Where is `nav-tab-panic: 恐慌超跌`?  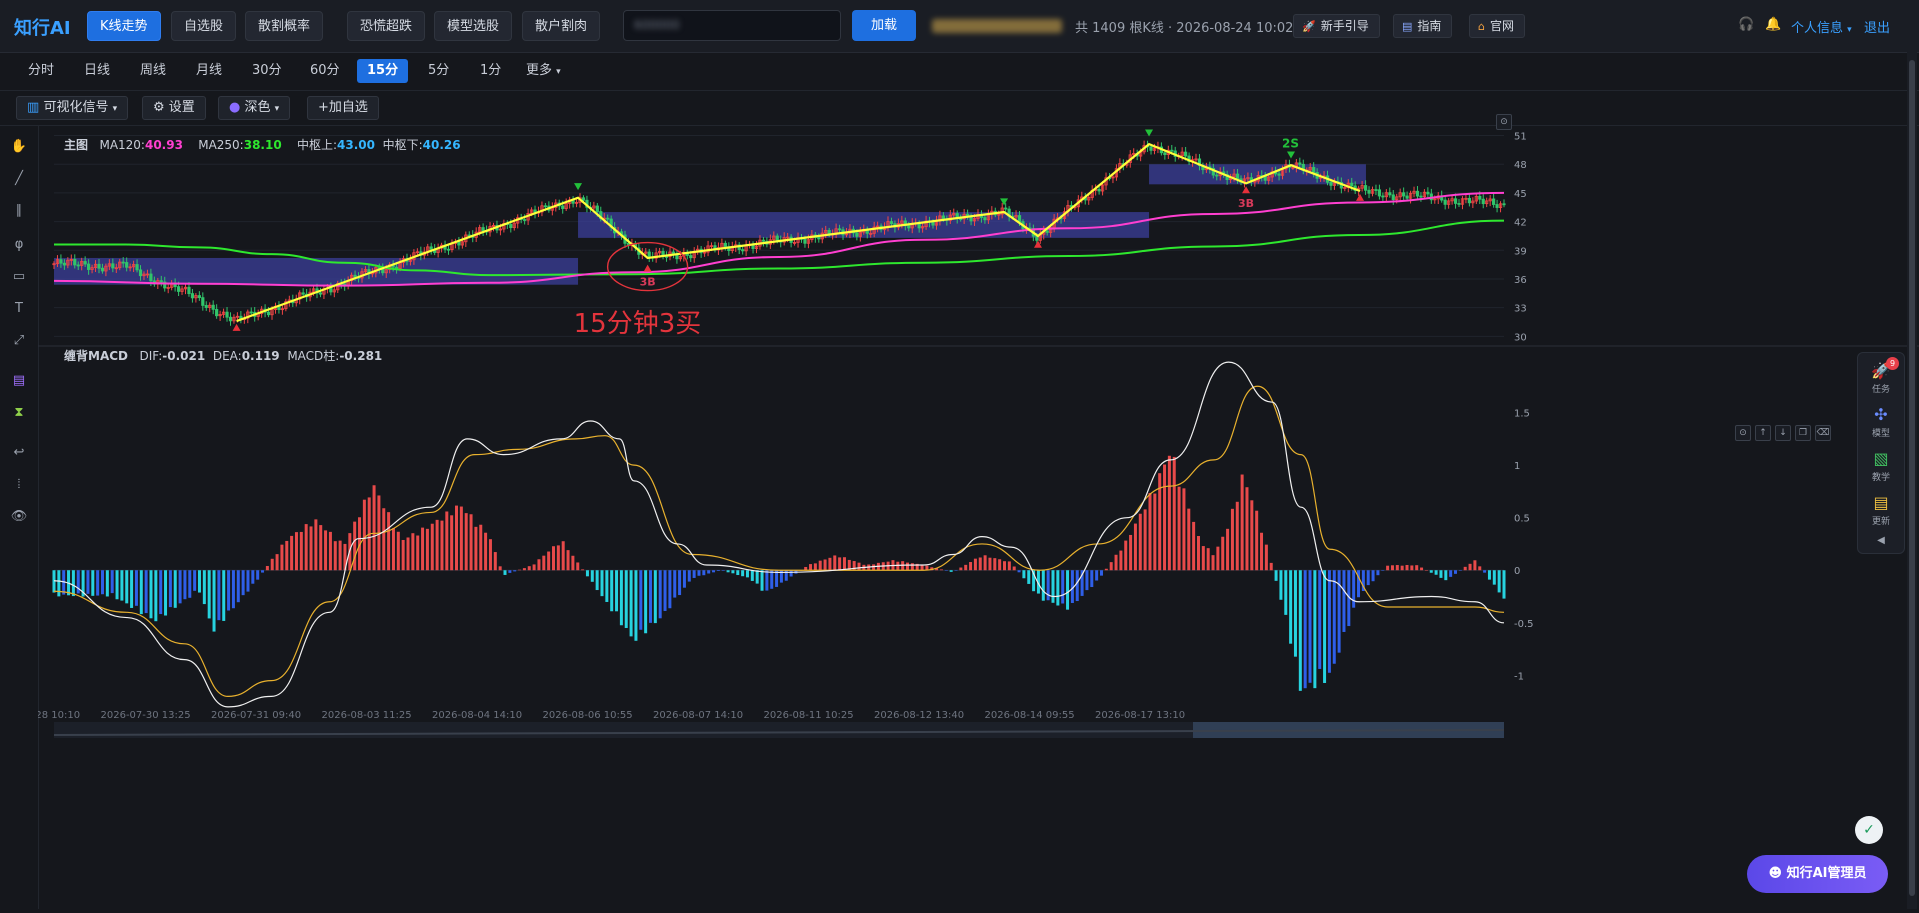
nav-tab-panic: 恐慌超跌 is located at coordinates (386, 26).